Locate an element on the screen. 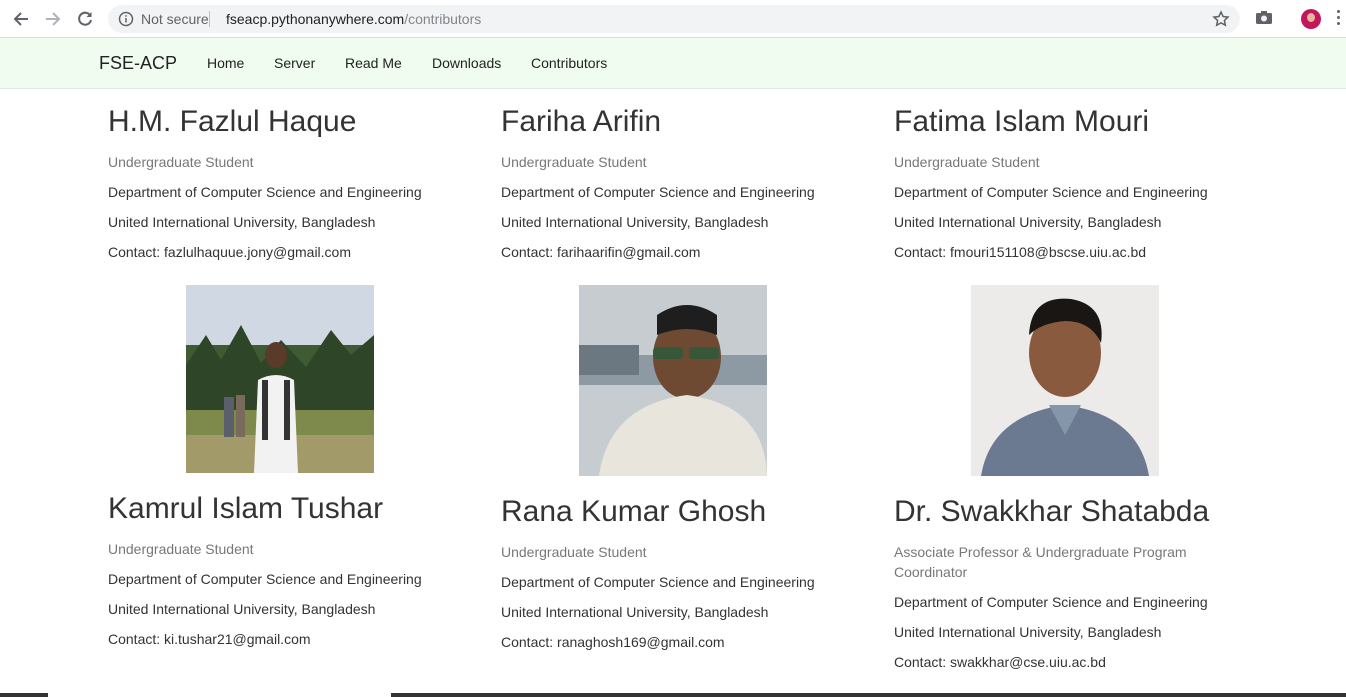  back-button is located at coordinates (21, 19).